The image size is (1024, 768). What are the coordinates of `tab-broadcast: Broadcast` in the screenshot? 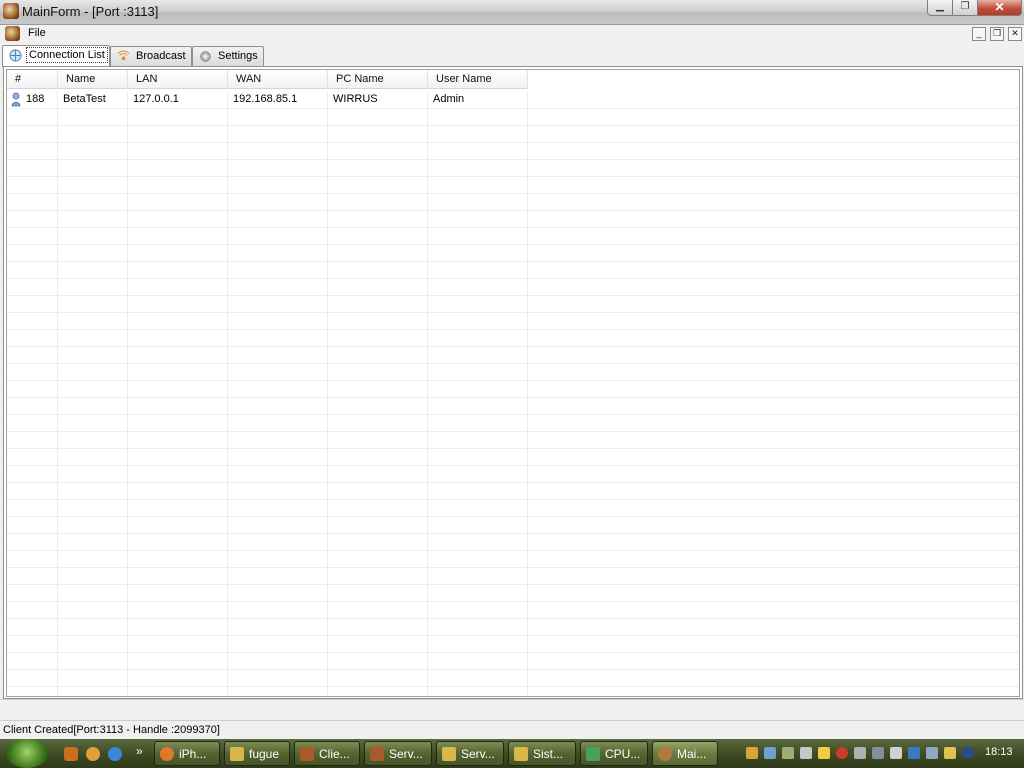 It's located at (151, 56).